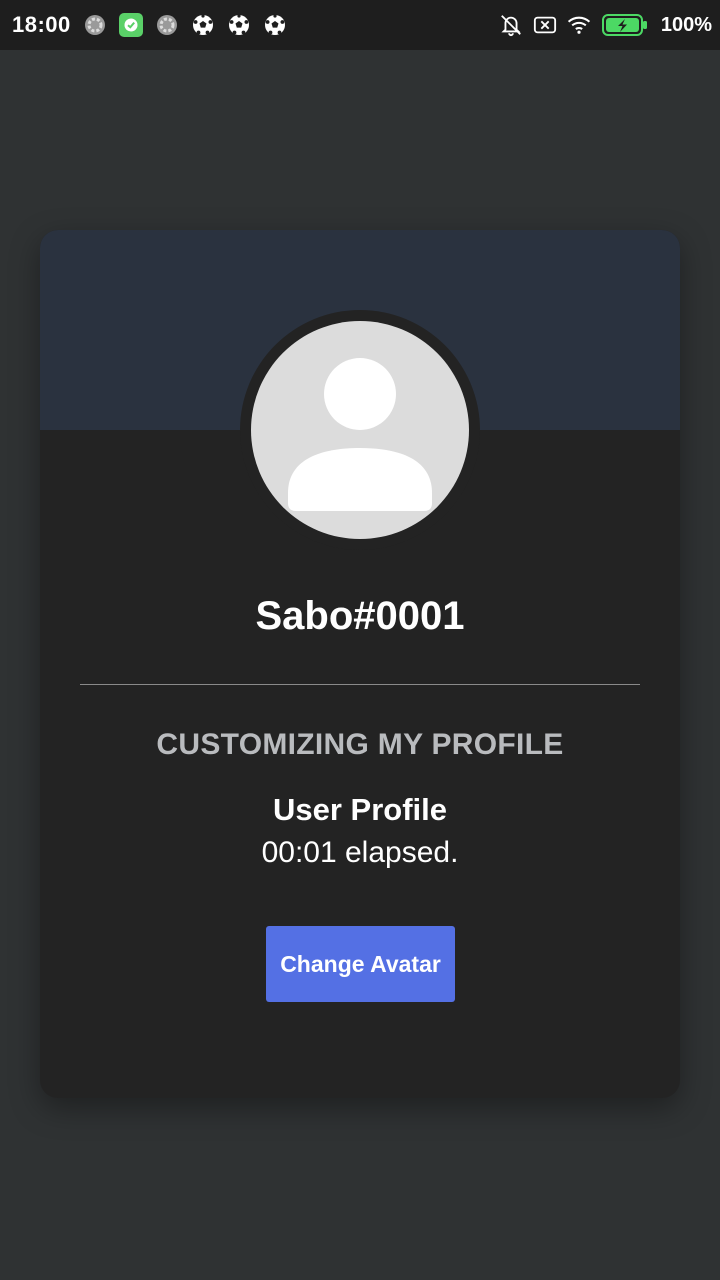 Image resolution: width=720 pixels, height=1280 pixels. Describe the element at coordinates (545, 25) in the screenshot. I see `no-sim-icon` at that location.